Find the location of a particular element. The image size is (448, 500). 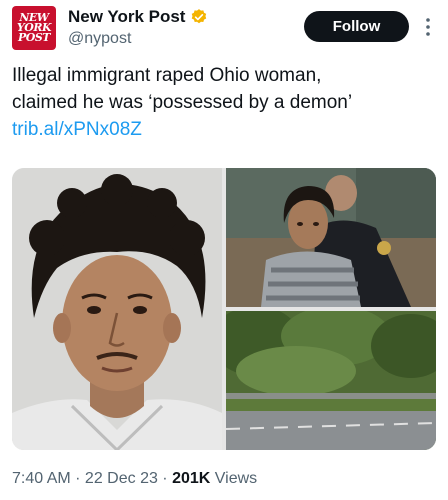

verified-badge-icon is located at coordinates (199, 17).